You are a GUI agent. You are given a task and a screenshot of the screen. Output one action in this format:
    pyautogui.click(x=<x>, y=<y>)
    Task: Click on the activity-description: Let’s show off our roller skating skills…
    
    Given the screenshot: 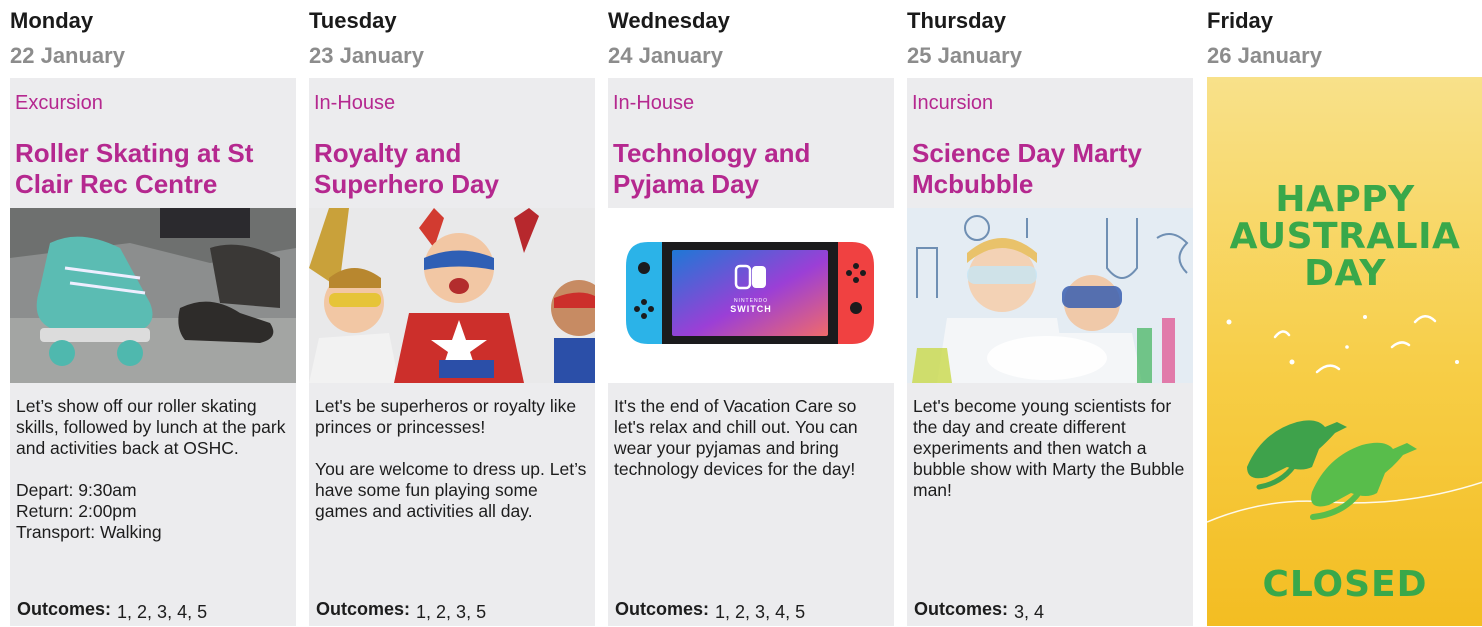 What is the action you would take?
    pyautogui.click(x=151, y=469)
    